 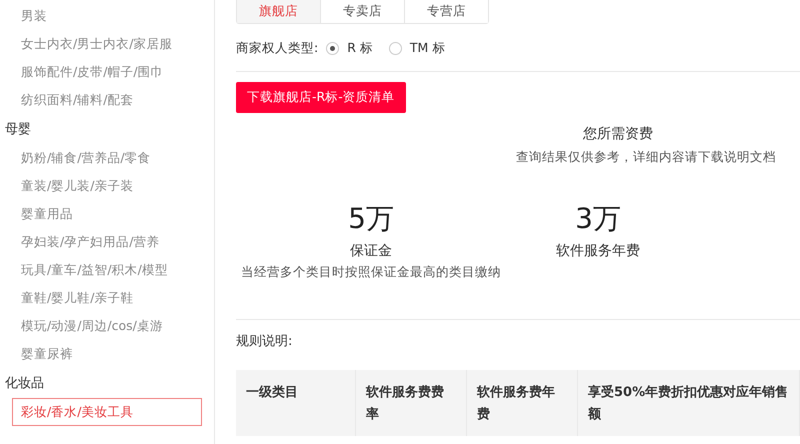 I want to click on category-item: 男装, so click(x=107, y=16).